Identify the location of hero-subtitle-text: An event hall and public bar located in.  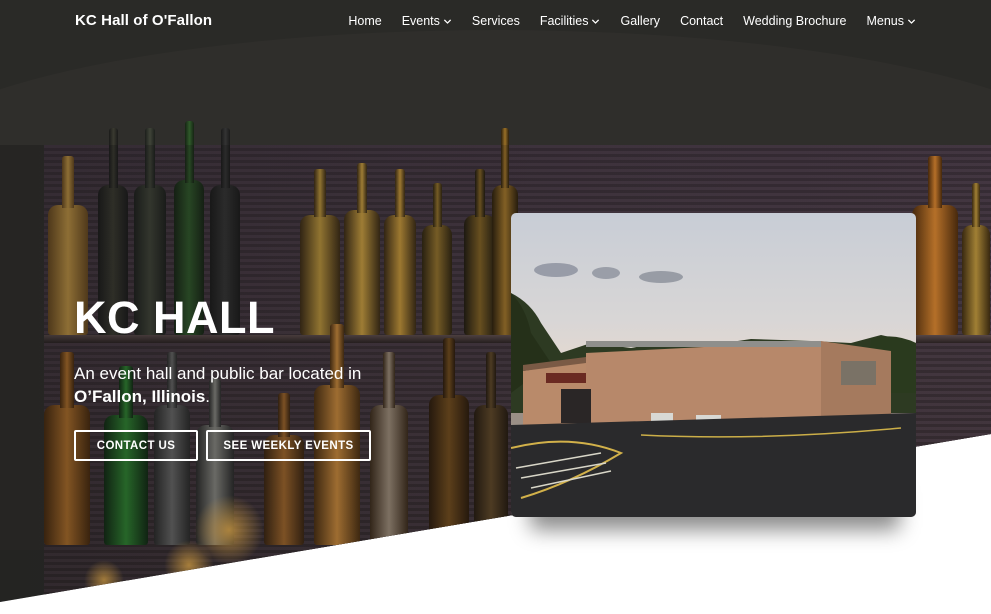
(218, 373).